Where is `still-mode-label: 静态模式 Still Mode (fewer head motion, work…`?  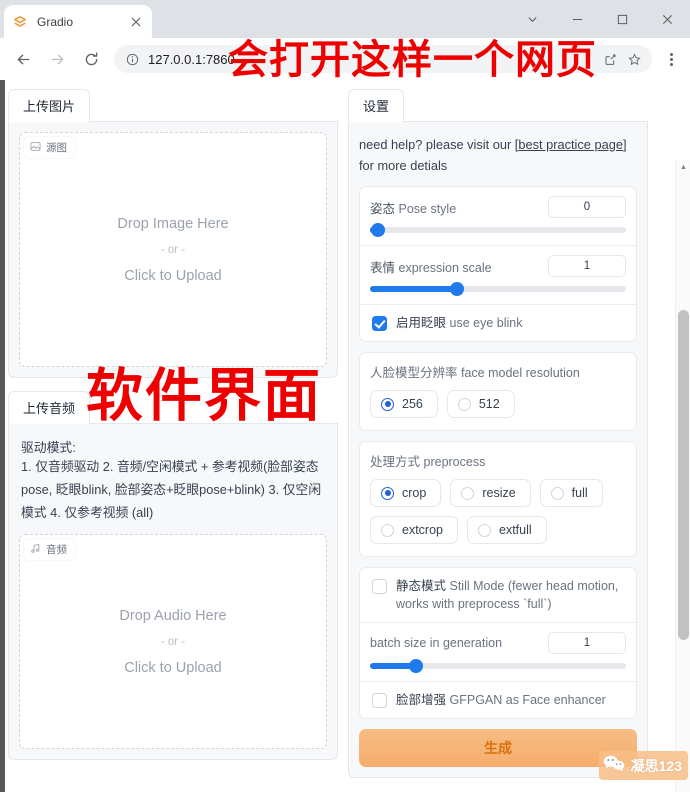 still-mode-label: 静态模式 Still Mode (fewer head motion, work… is located at coordinates (511, 595).